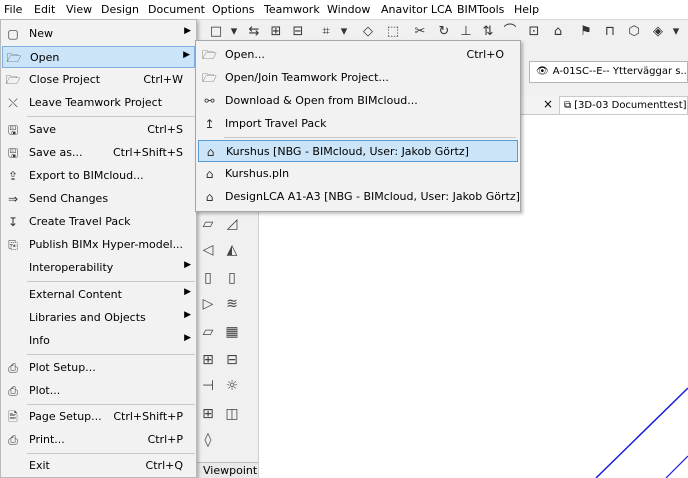 The height and width of the screenshot is (478, 688). What do you see at coordinates (298, 32) in the screenshot?
I see `toolbar-grid-icon: ⊟` at bounding box center [298, 32].